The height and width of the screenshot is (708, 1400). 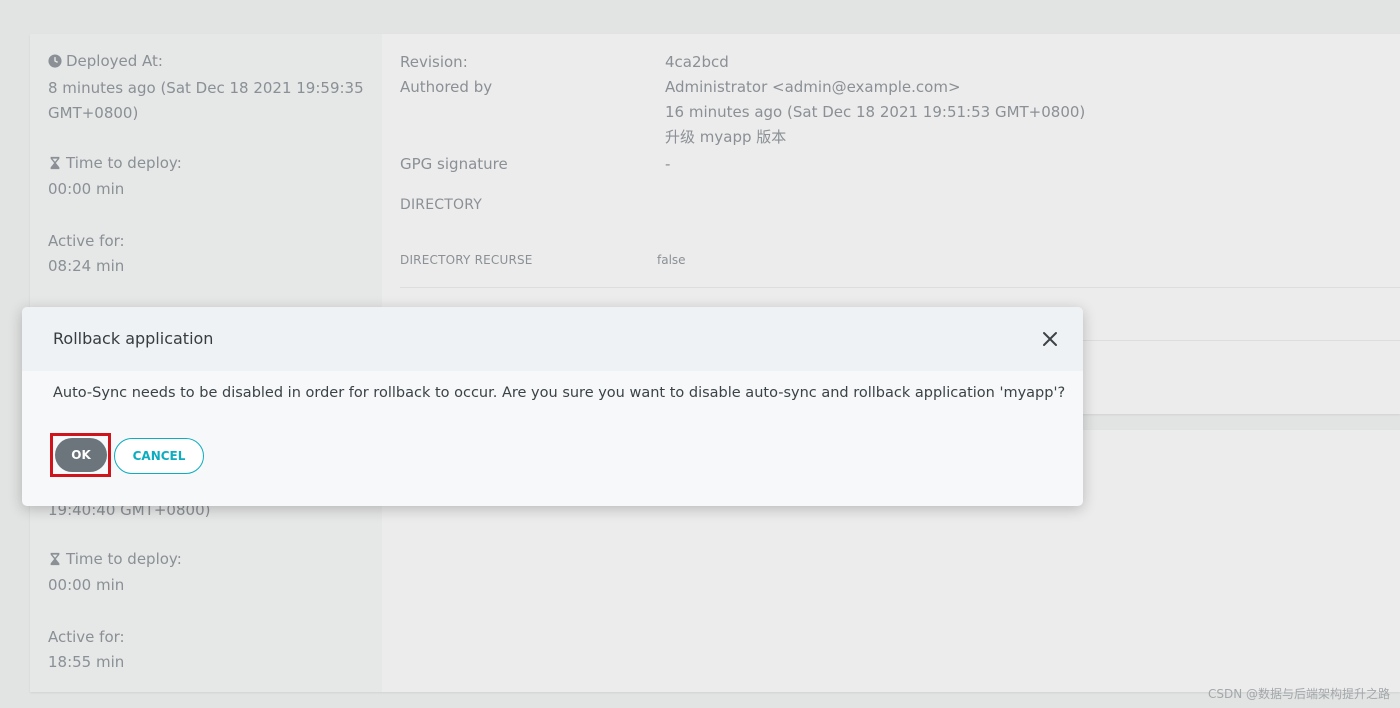 I want to click on ok-button: OK, so click(x=81, y=455).